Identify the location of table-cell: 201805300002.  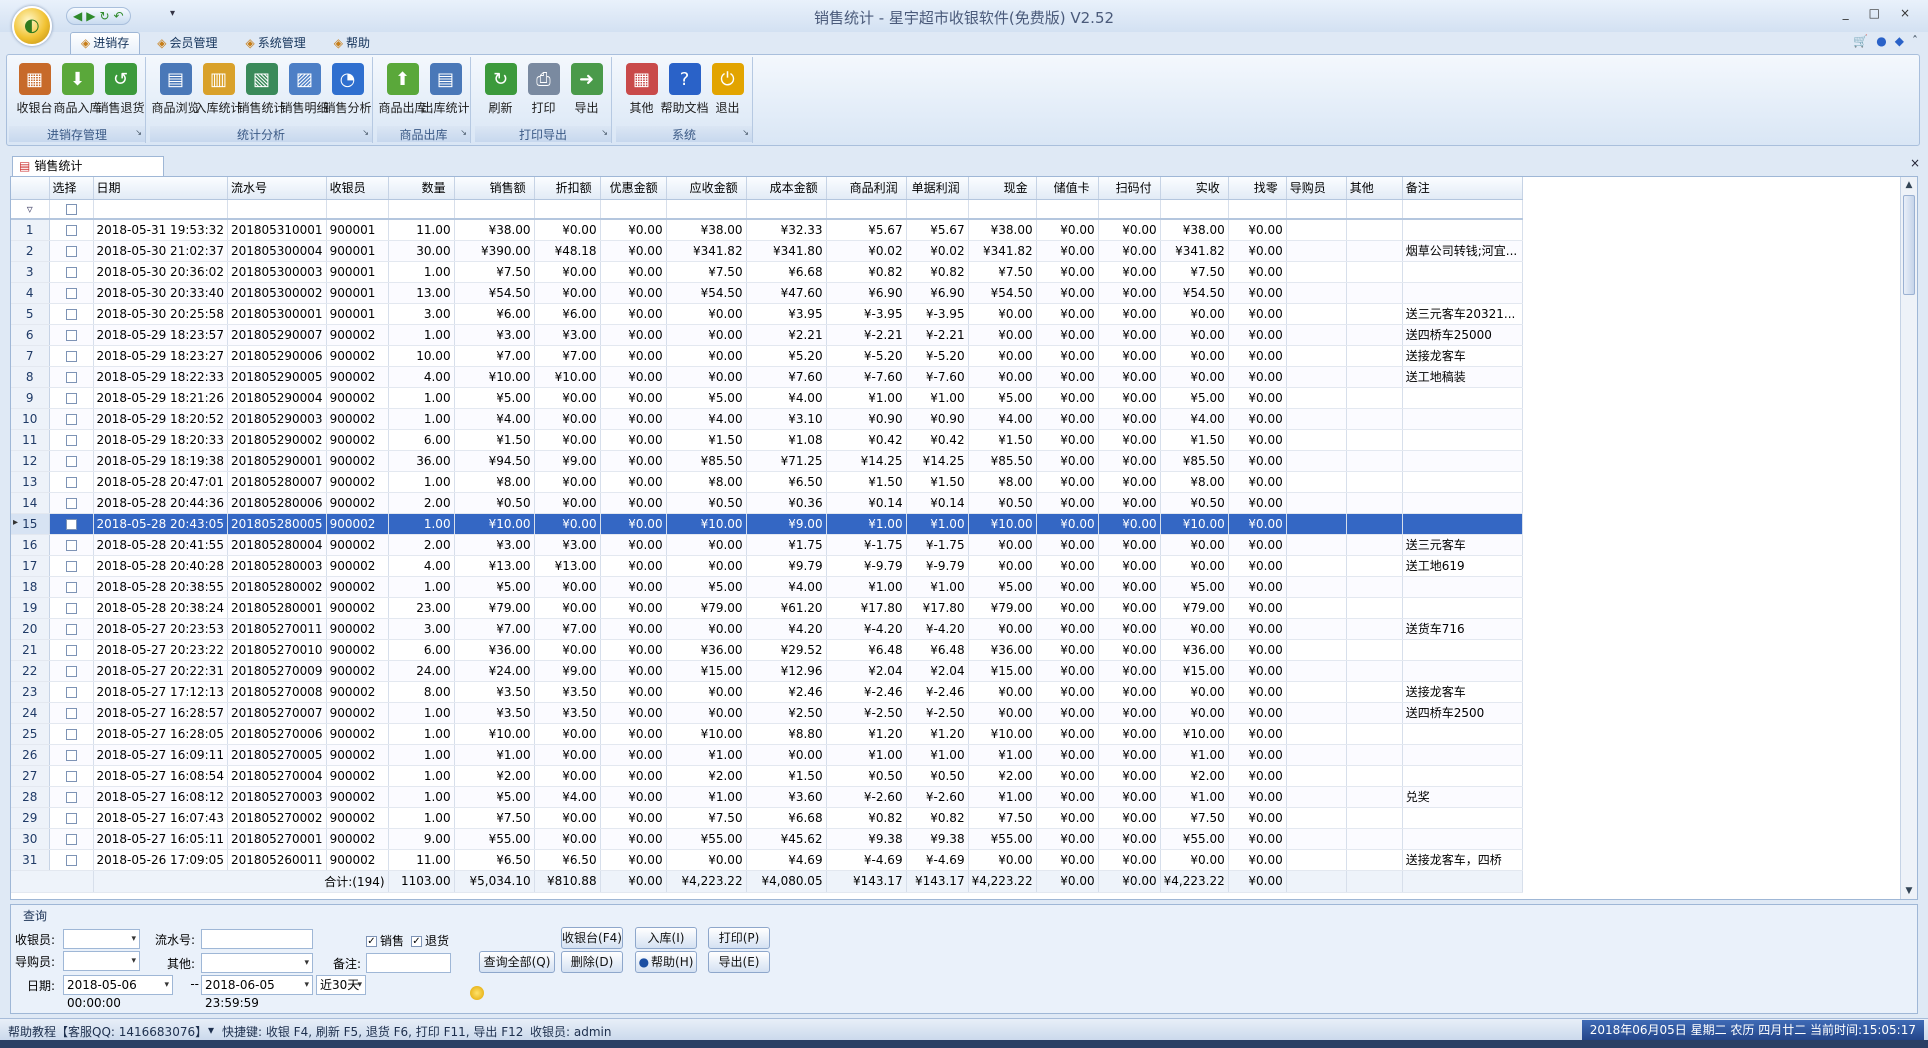
(277, 293).